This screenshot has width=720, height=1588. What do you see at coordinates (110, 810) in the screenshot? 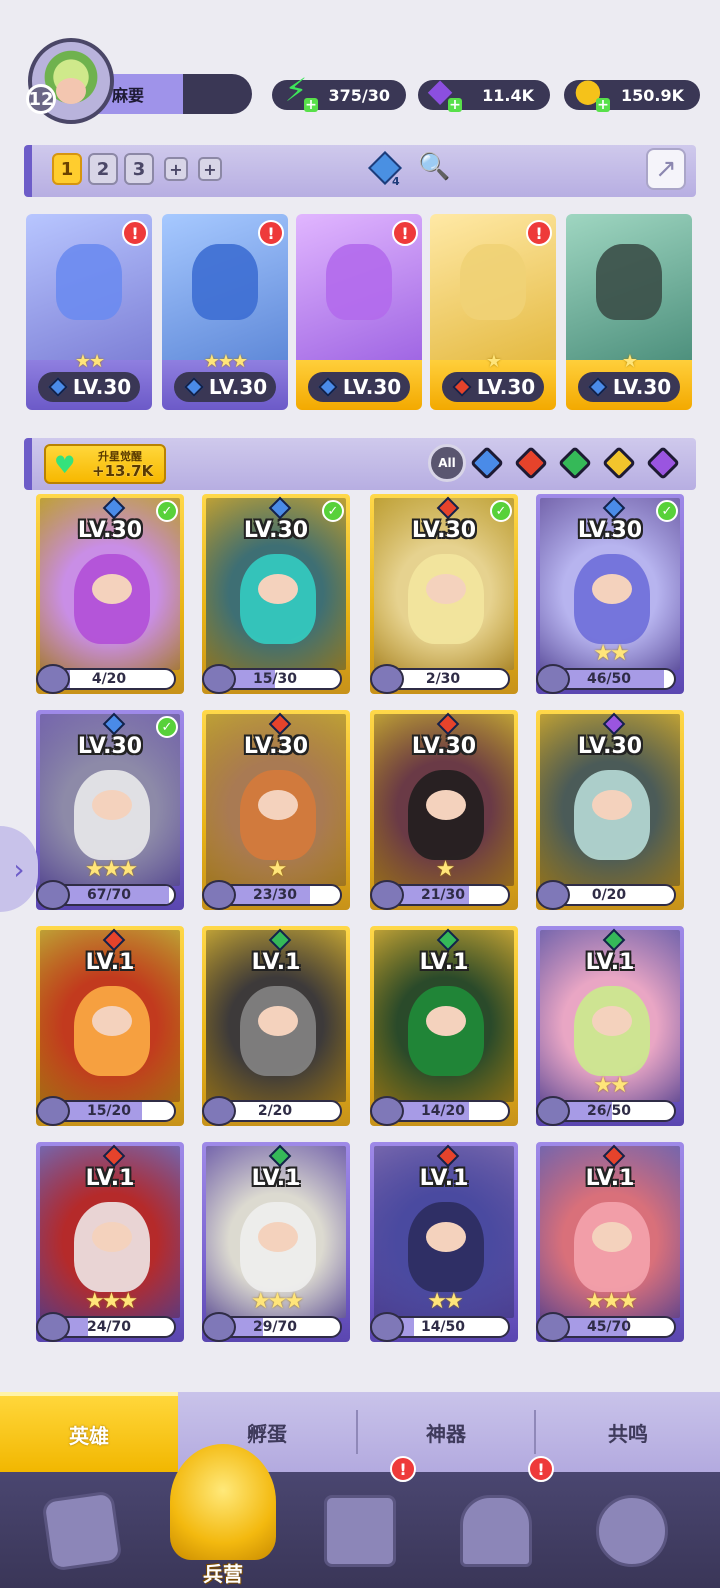
I see `hero-card: ✓ LV.30 ★★★ 67/70` at bounding box center [110, 810].